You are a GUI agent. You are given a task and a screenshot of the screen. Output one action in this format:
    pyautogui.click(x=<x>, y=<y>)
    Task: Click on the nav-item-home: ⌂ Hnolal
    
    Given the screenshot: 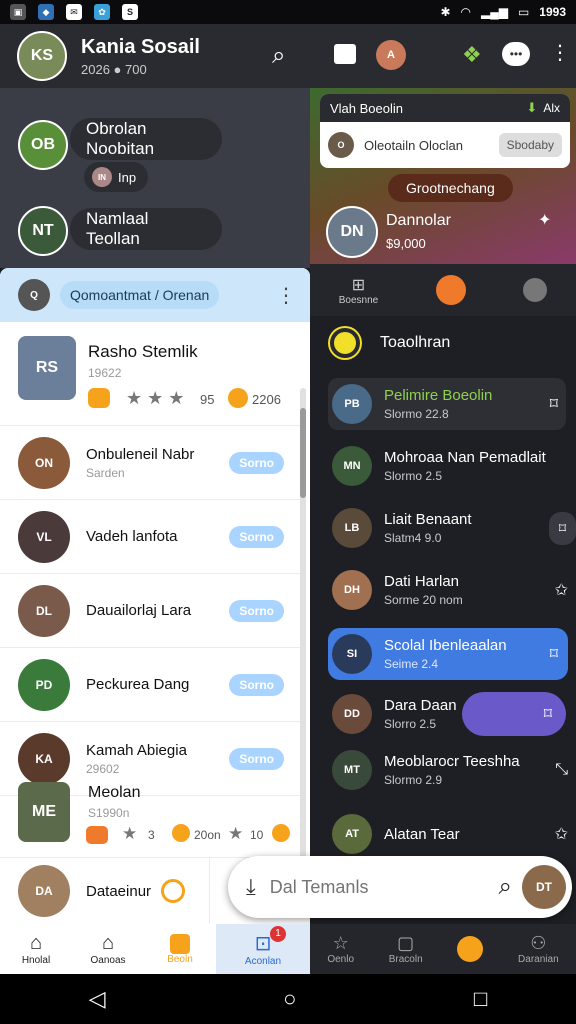 What is the action you would take?
    pyautogui.click(x=36, y=949)
    